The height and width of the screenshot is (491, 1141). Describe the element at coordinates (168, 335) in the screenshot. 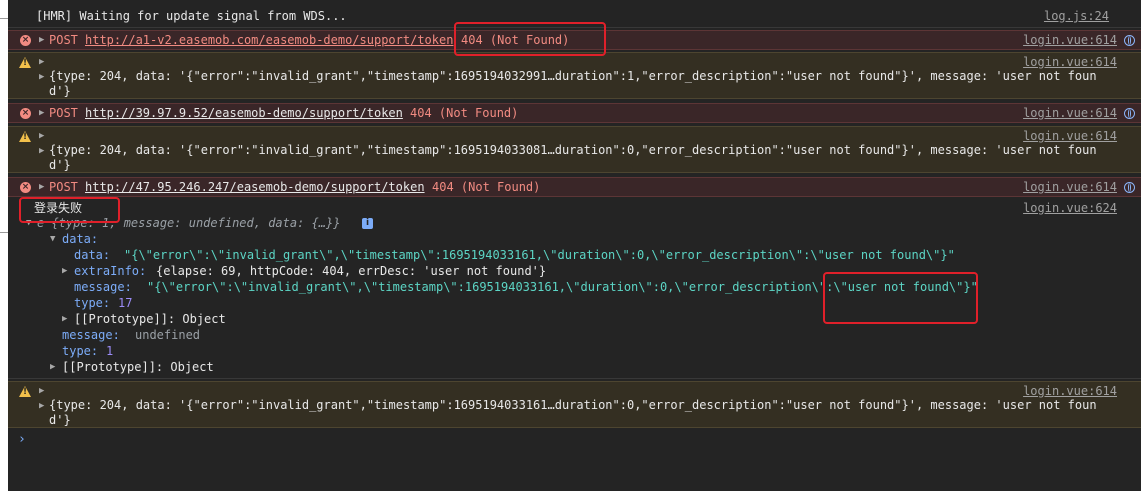

I see `prop-message2-value: undefined` at that location.